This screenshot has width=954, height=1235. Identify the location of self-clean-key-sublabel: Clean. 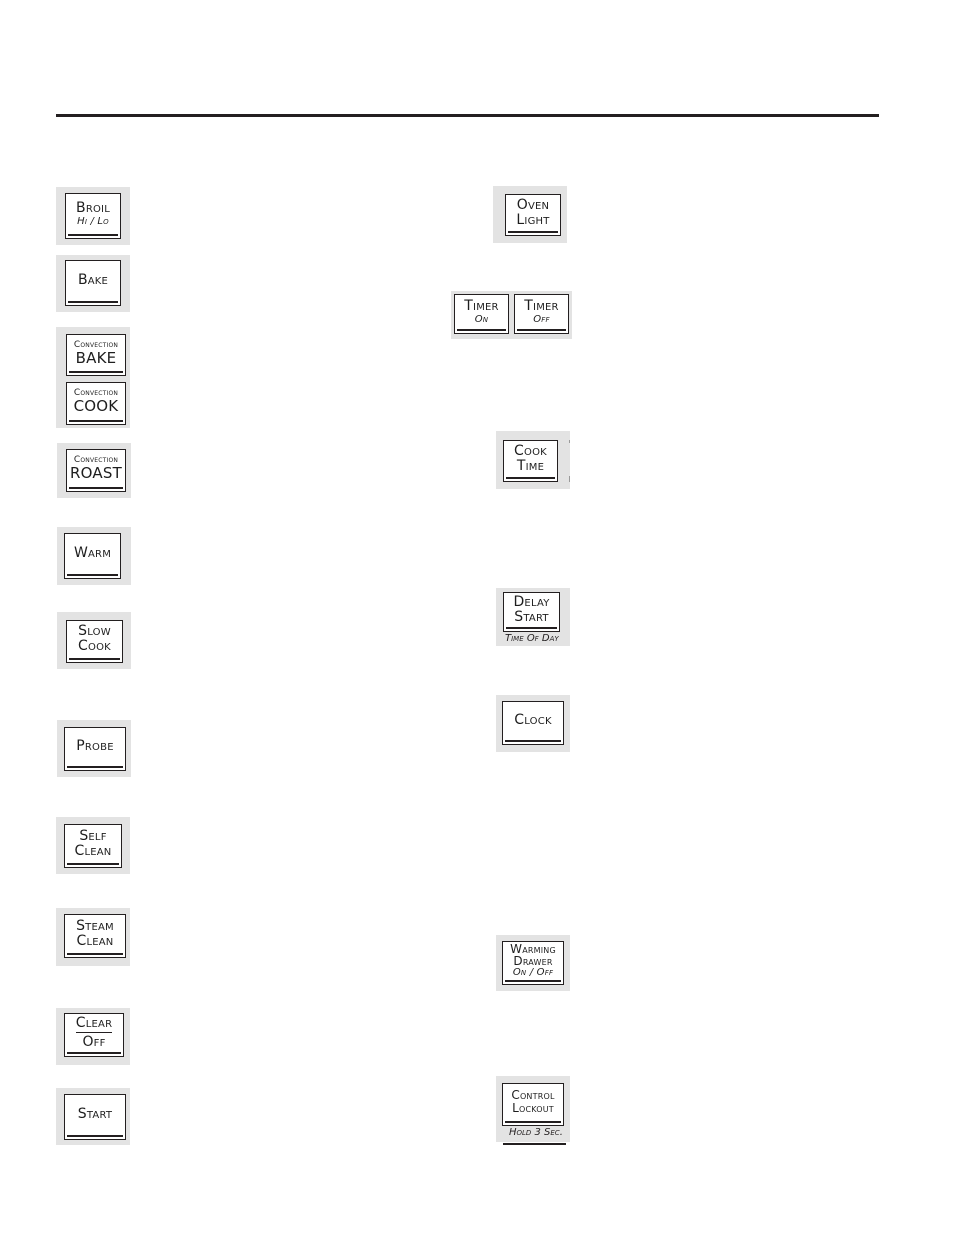
(93, 850).